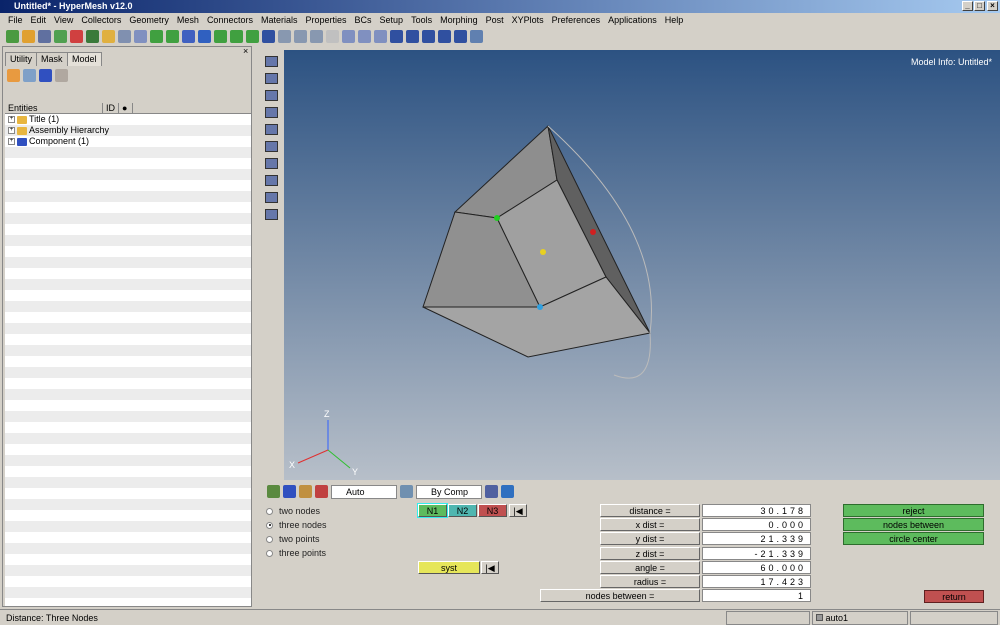 This screenshot has height=625, width=1000. I want to click on menu-preferences: Preferences, so click(576, 20).